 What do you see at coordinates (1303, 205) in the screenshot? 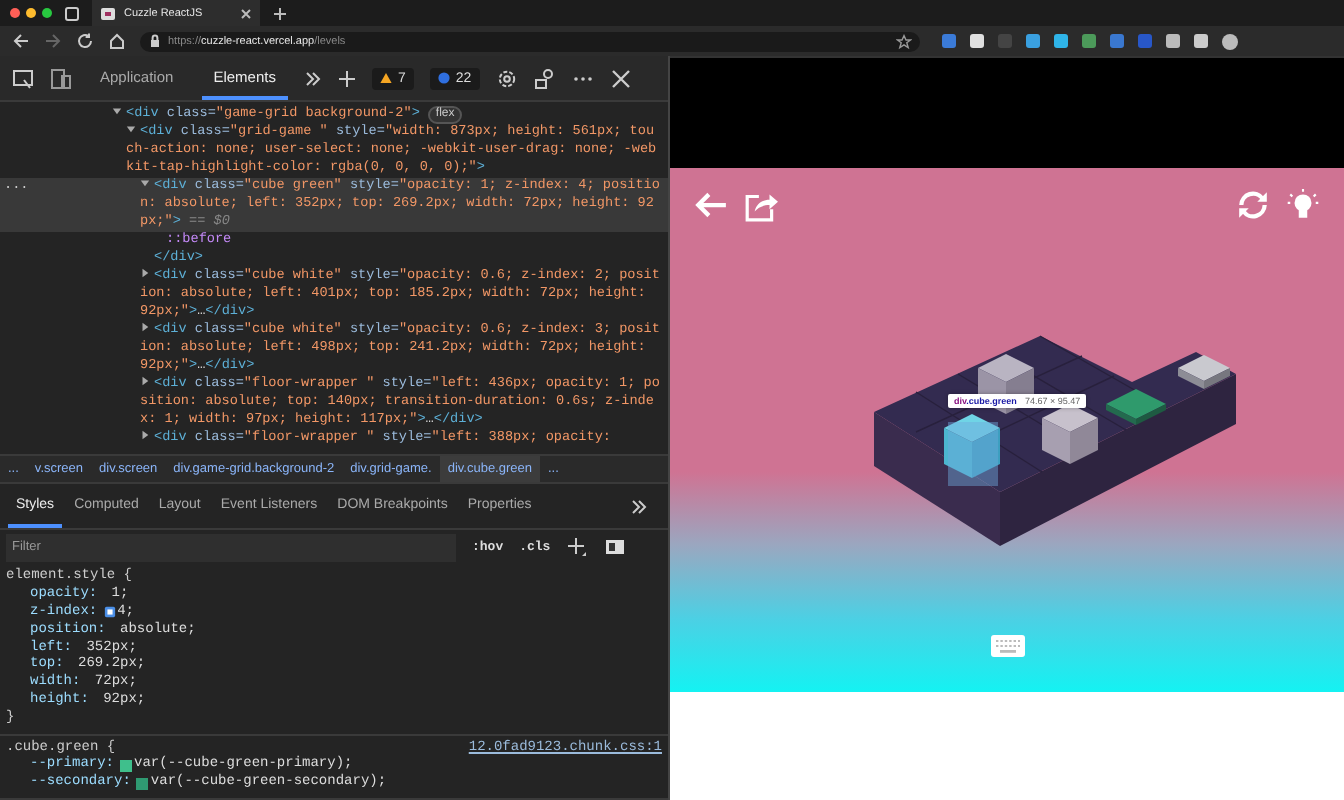
I see `lightbulb-icon` at bounding box center [1303, 205].